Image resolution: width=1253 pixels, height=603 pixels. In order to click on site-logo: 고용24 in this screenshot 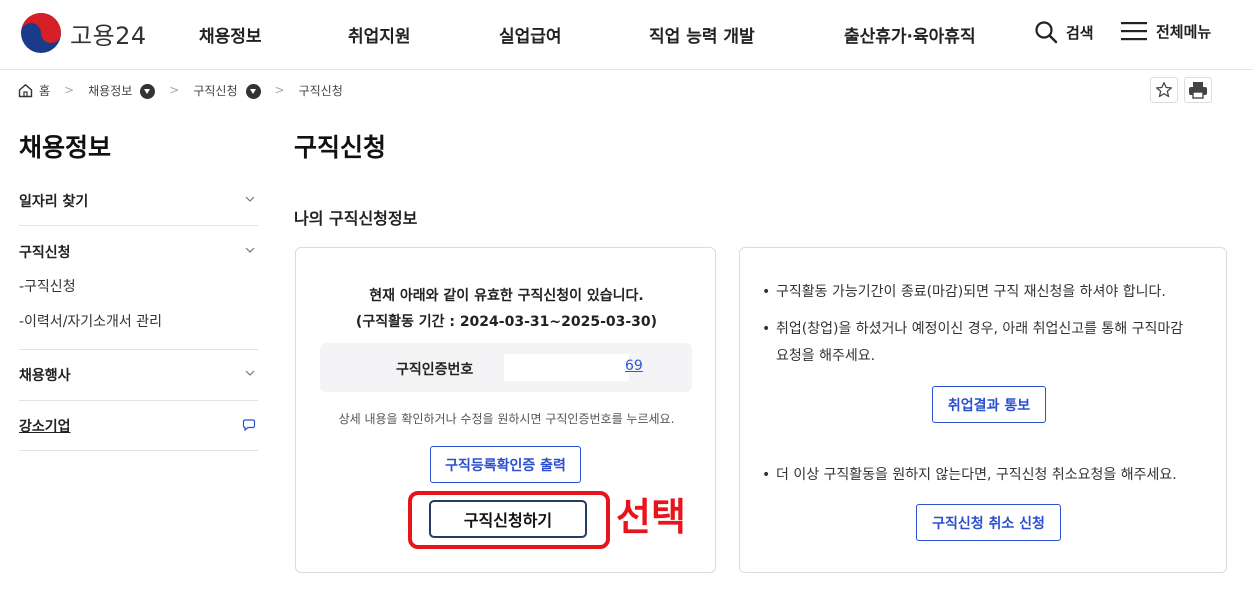, I will do `click(83, 33)`.